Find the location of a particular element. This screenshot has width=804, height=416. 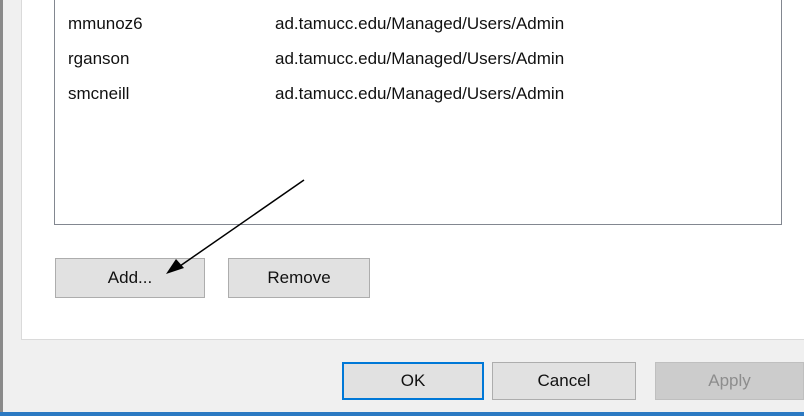

apply-button: Apply is located at coordinates (729, 381).